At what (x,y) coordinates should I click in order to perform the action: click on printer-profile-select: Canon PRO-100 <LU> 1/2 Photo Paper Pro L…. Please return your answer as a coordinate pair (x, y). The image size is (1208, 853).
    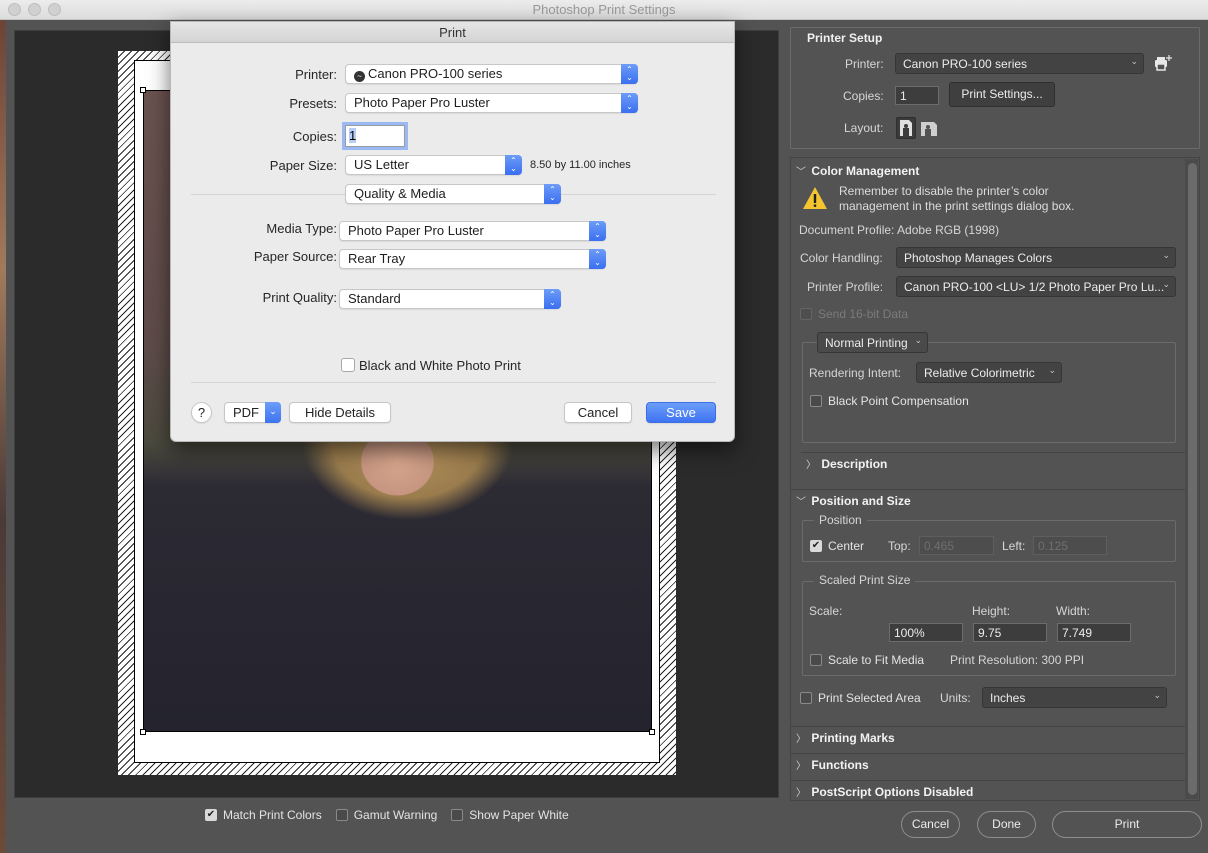
    Looking at the image, I should click on (1036, 286).